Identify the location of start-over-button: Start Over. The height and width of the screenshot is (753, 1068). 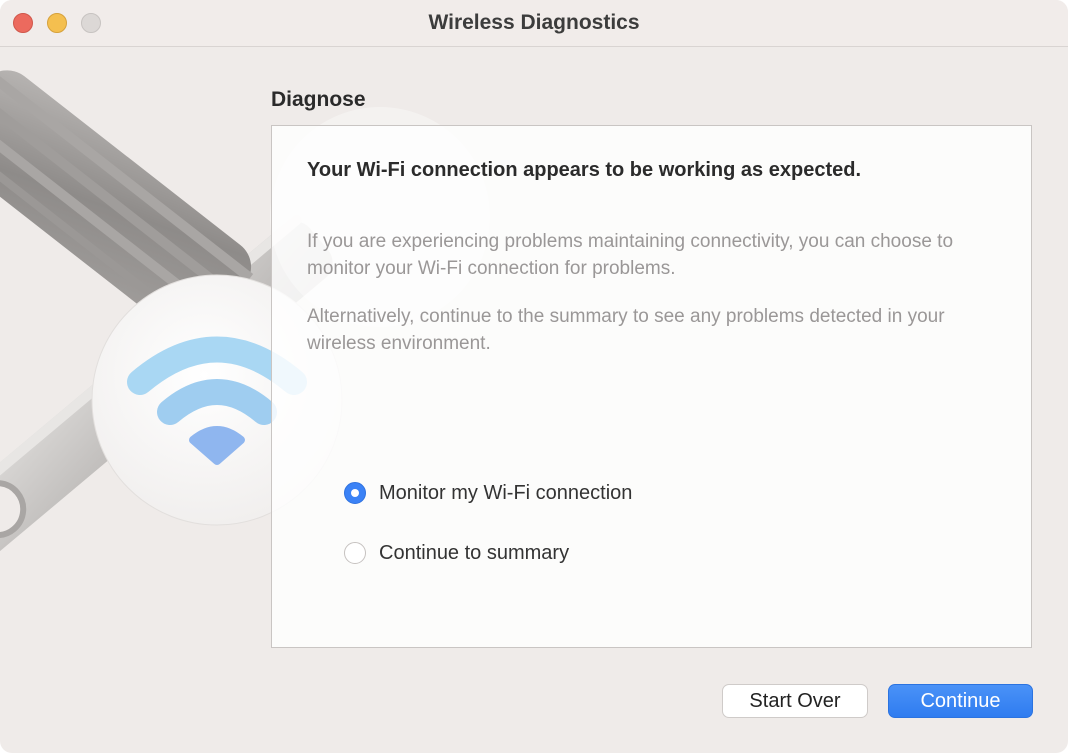
(795, 701).